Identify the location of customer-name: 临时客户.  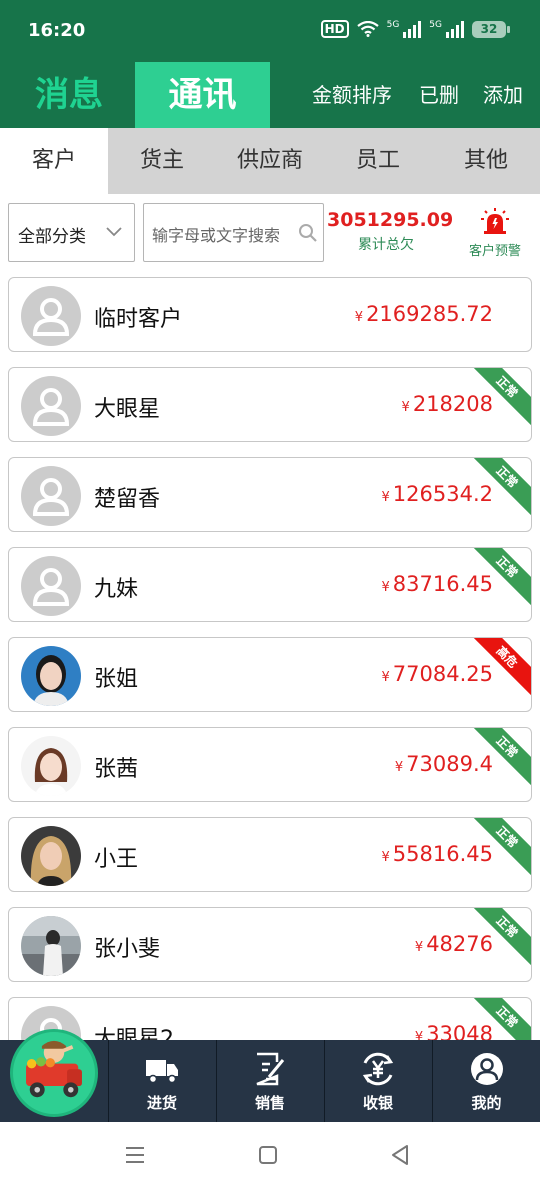
(138, 319).